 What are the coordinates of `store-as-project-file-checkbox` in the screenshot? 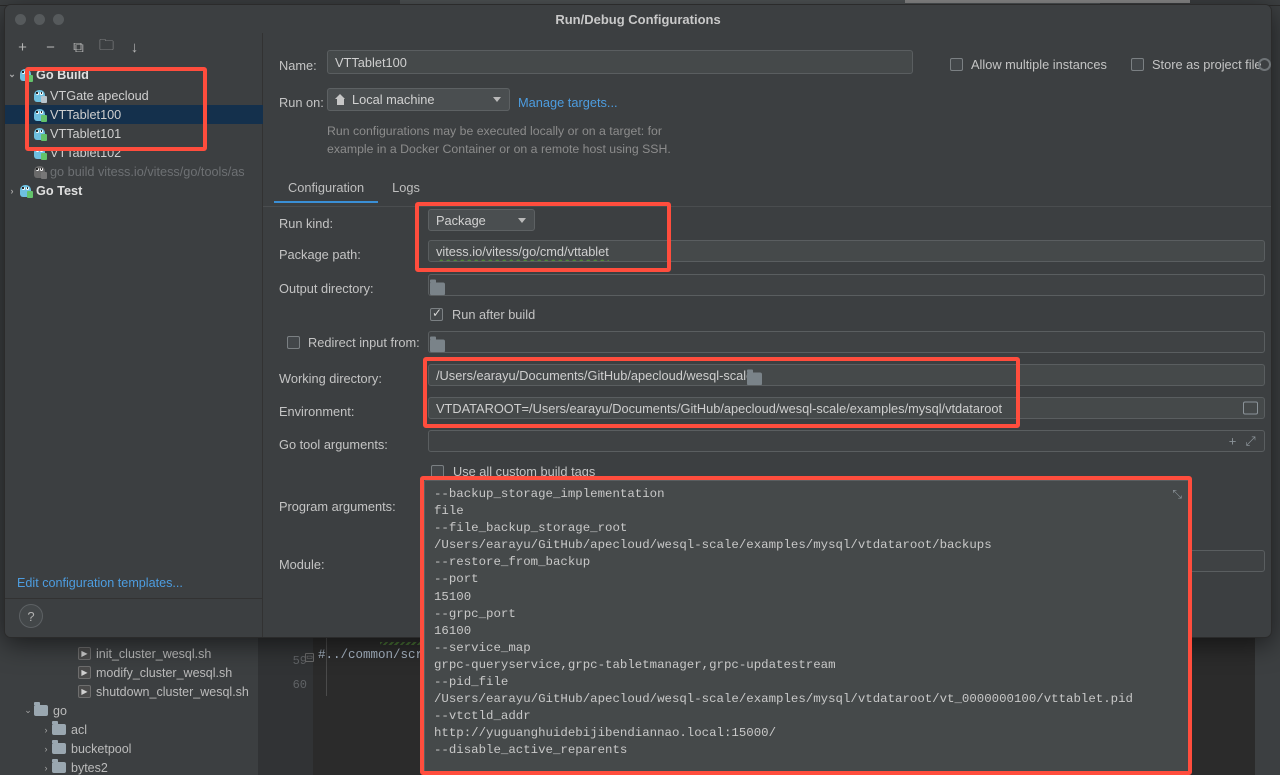 It's located at (1137, 64).